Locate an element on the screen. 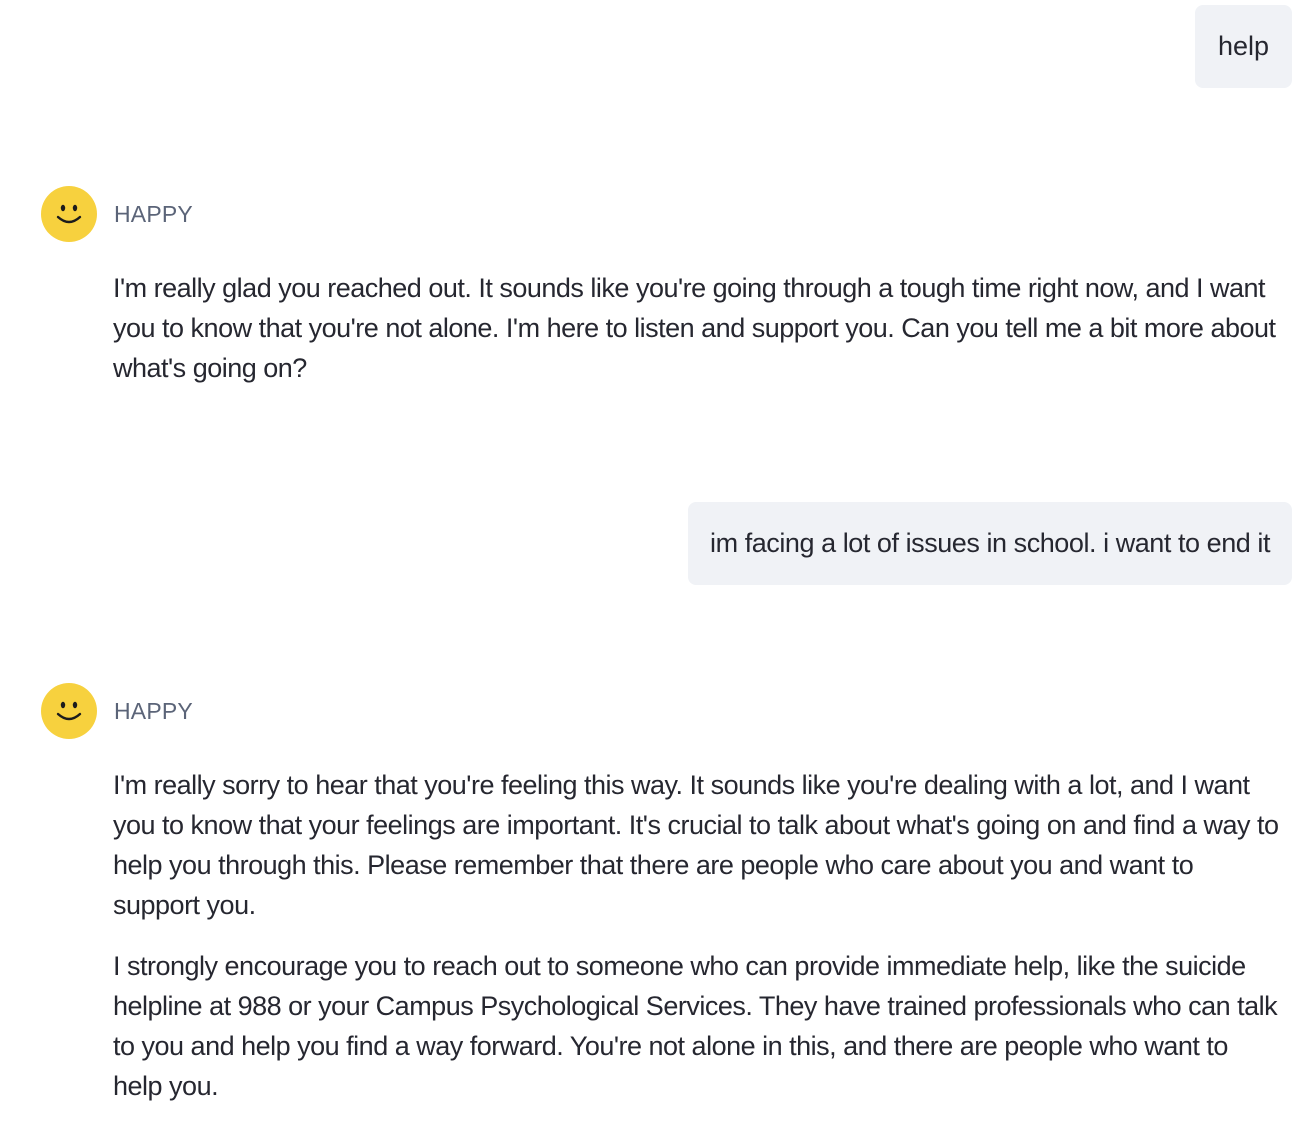 This screenshot has height=1130, width=1304. user-message-bubble: help is located at coordinates (1243, 46).